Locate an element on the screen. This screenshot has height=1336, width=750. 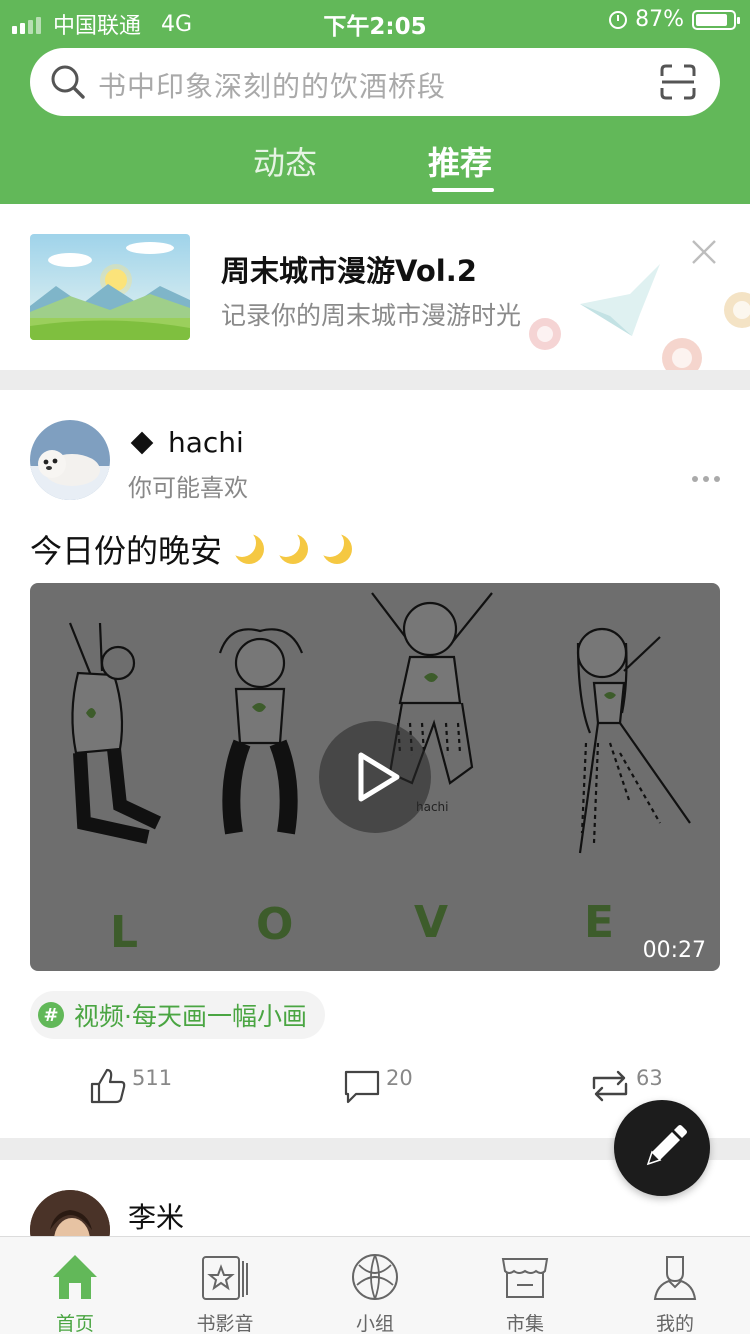
tab-label: 首页 is located at coordinates (74, 1324).